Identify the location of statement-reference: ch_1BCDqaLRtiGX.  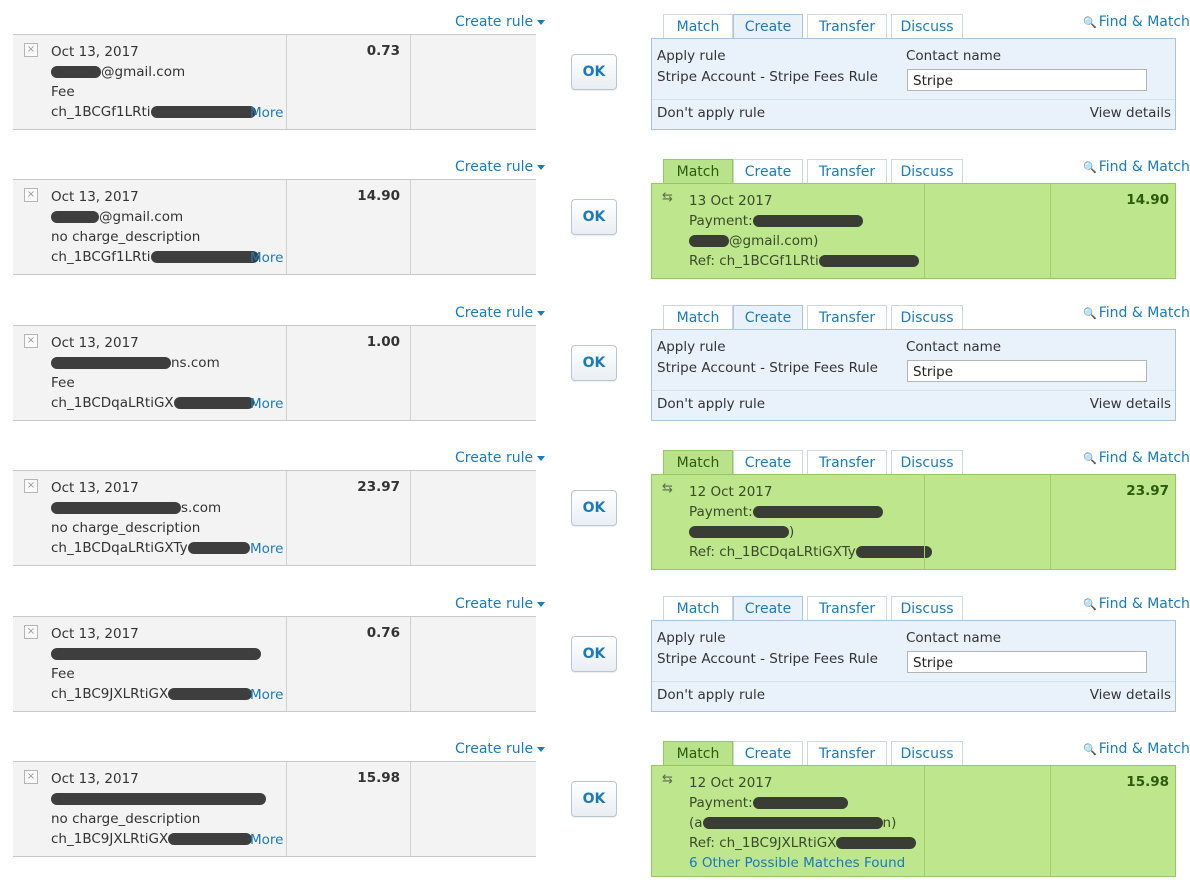
(152, 403).